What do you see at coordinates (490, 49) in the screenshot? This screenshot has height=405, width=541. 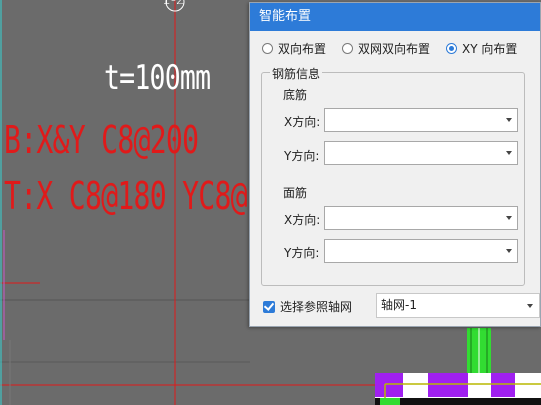 I see `radio-label: XY 向布置` at bounding box center [490, 49].